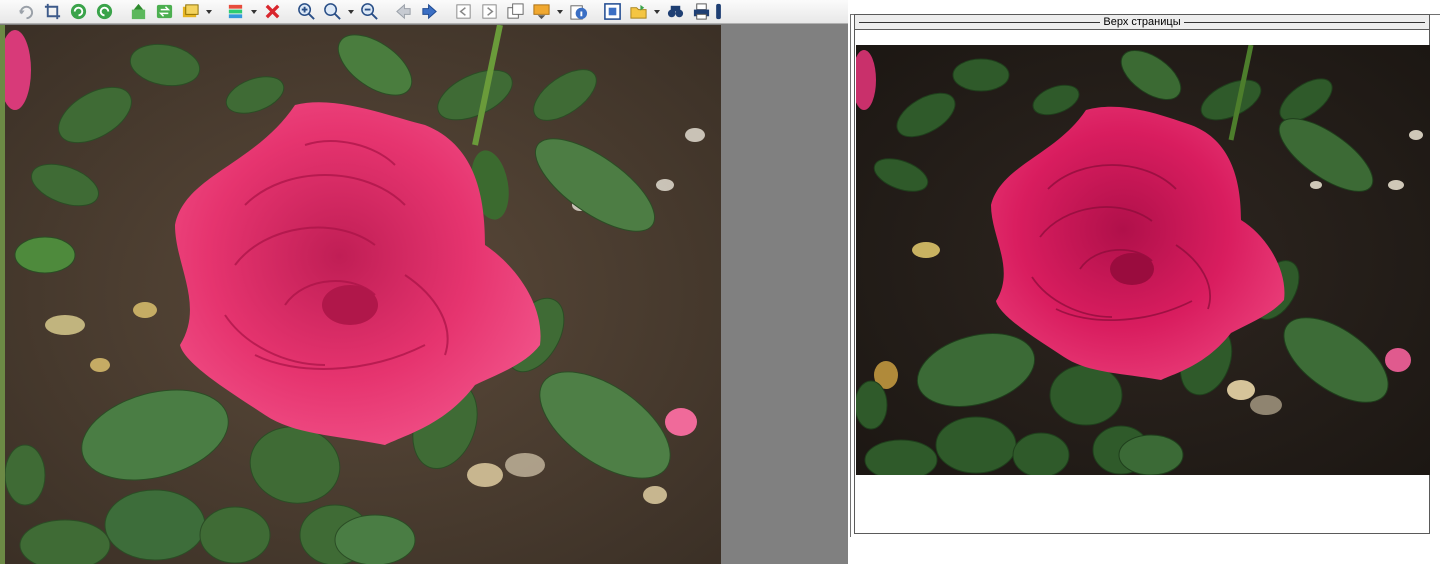  Describe the element at coordinates (515, 12) in the screenshot. I see `copy-icon` at that location.